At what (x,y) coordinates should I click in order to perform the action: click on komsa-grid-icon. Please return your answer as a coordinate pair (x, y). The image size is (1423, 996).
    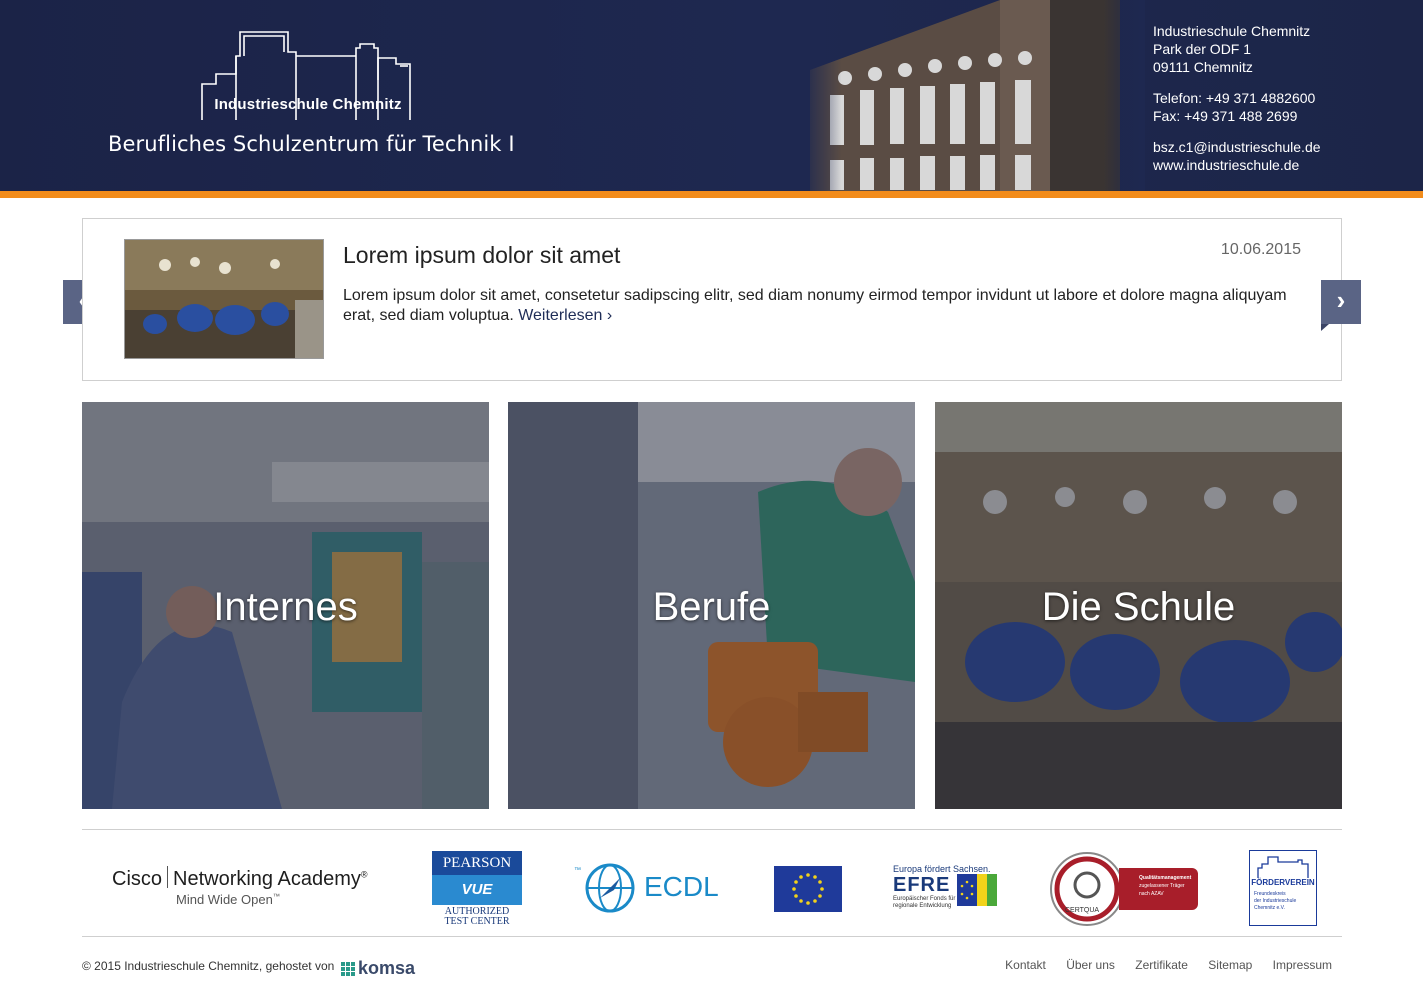
    Looking at the image, I should click on (347, 969).